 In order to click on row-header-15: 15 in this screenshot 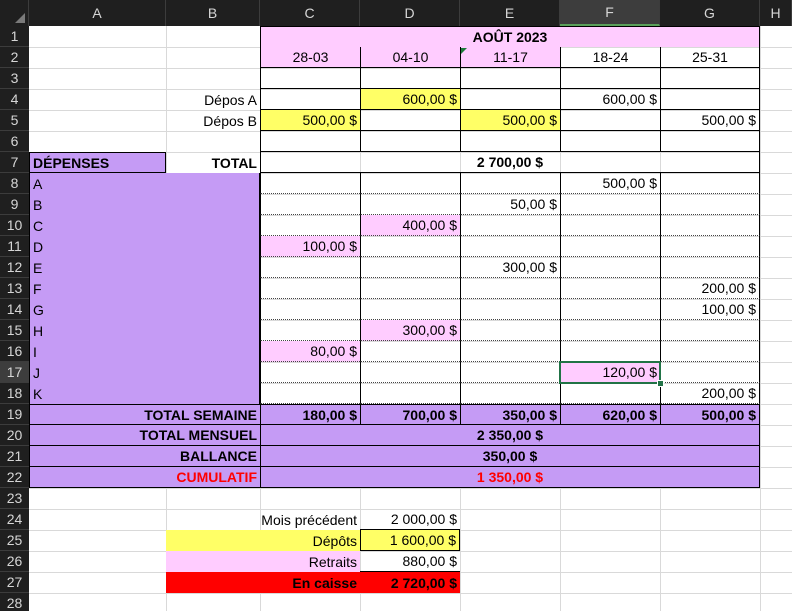, I will do `click(14, 330)`.